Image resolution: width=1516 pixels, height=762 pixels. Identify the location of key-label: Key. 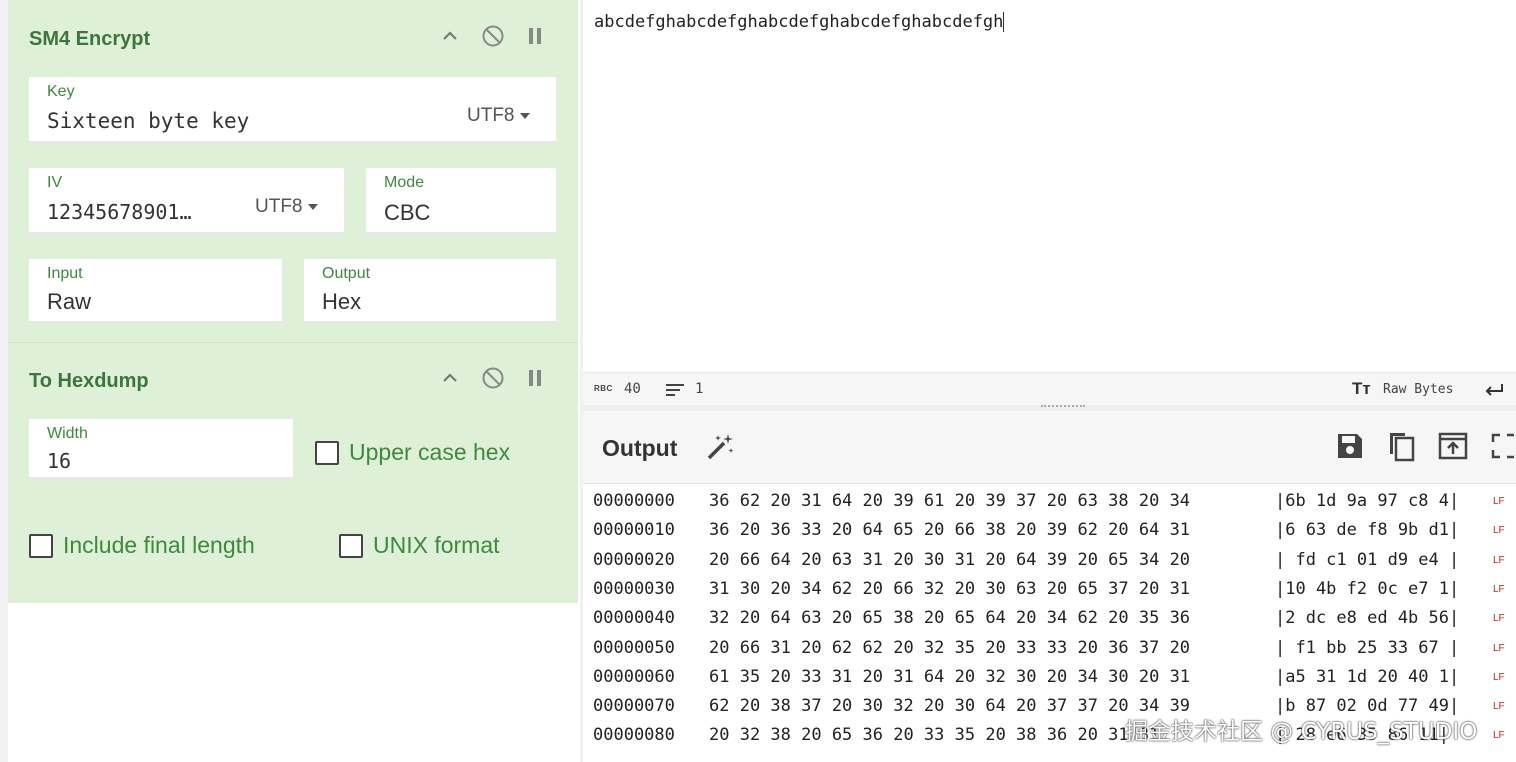
(61, 91).